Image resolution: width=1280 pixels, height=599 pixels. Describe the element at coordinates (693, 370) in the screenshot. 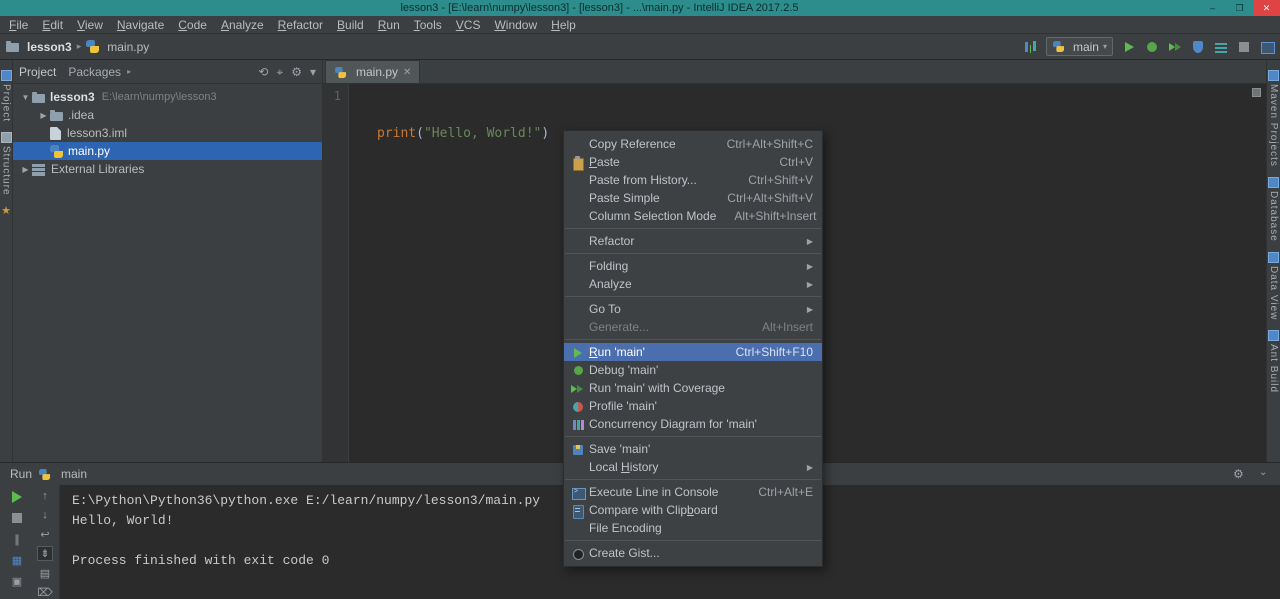

I see `menu-item-debug-main: Debug 'main'` at that location.